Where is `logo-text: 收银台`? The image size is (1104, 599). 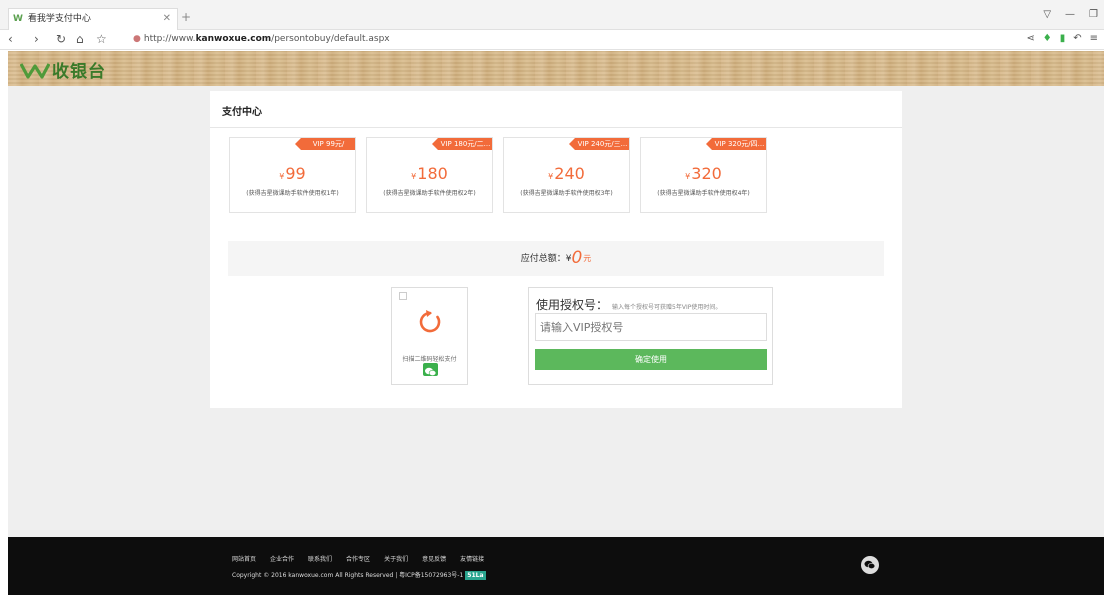
logo-text: 收银台 is located at coordinates (79, 72).